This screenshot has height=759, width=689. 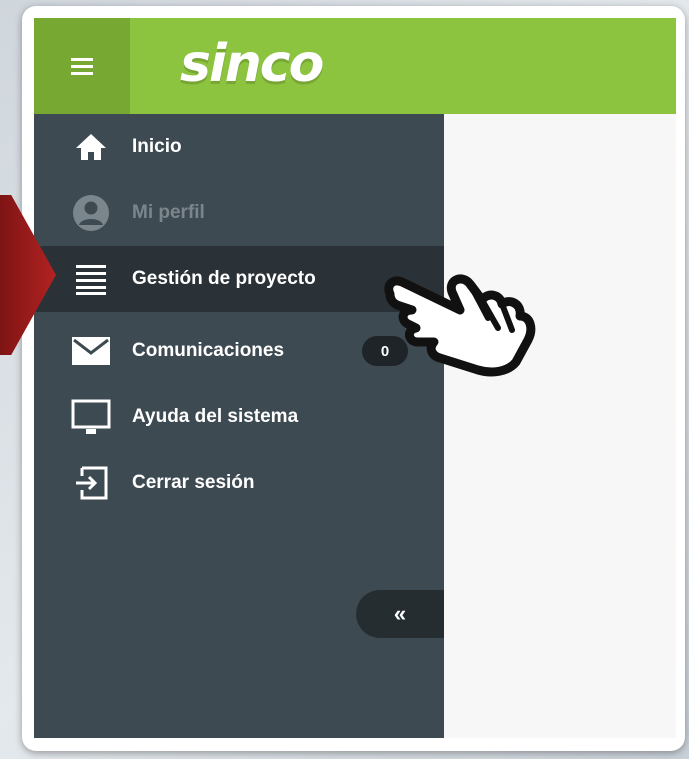 I want to click on sidebar-item-cerrar-sesion: Cerrar sesión, so click(x=239, y=483).